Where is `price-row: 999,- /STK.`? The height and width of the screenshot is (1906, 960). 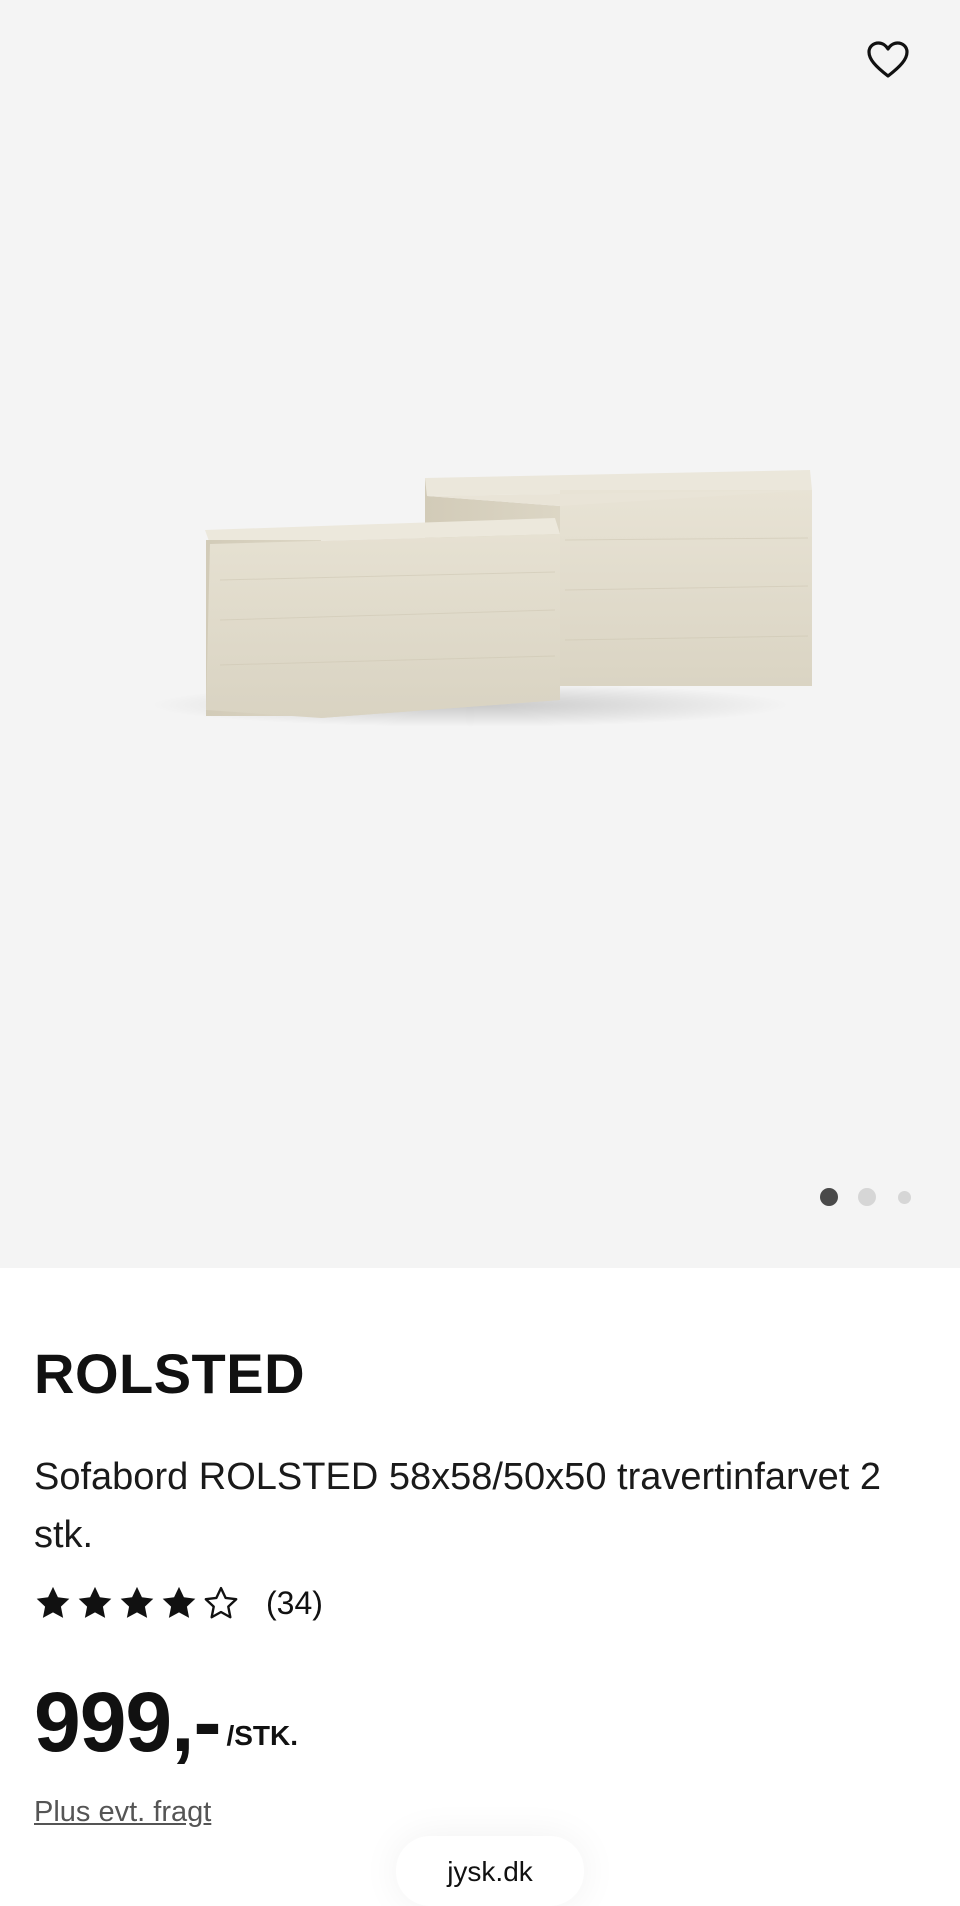 price-row: 999,- /STK. is located at coordinates (166, 1722).